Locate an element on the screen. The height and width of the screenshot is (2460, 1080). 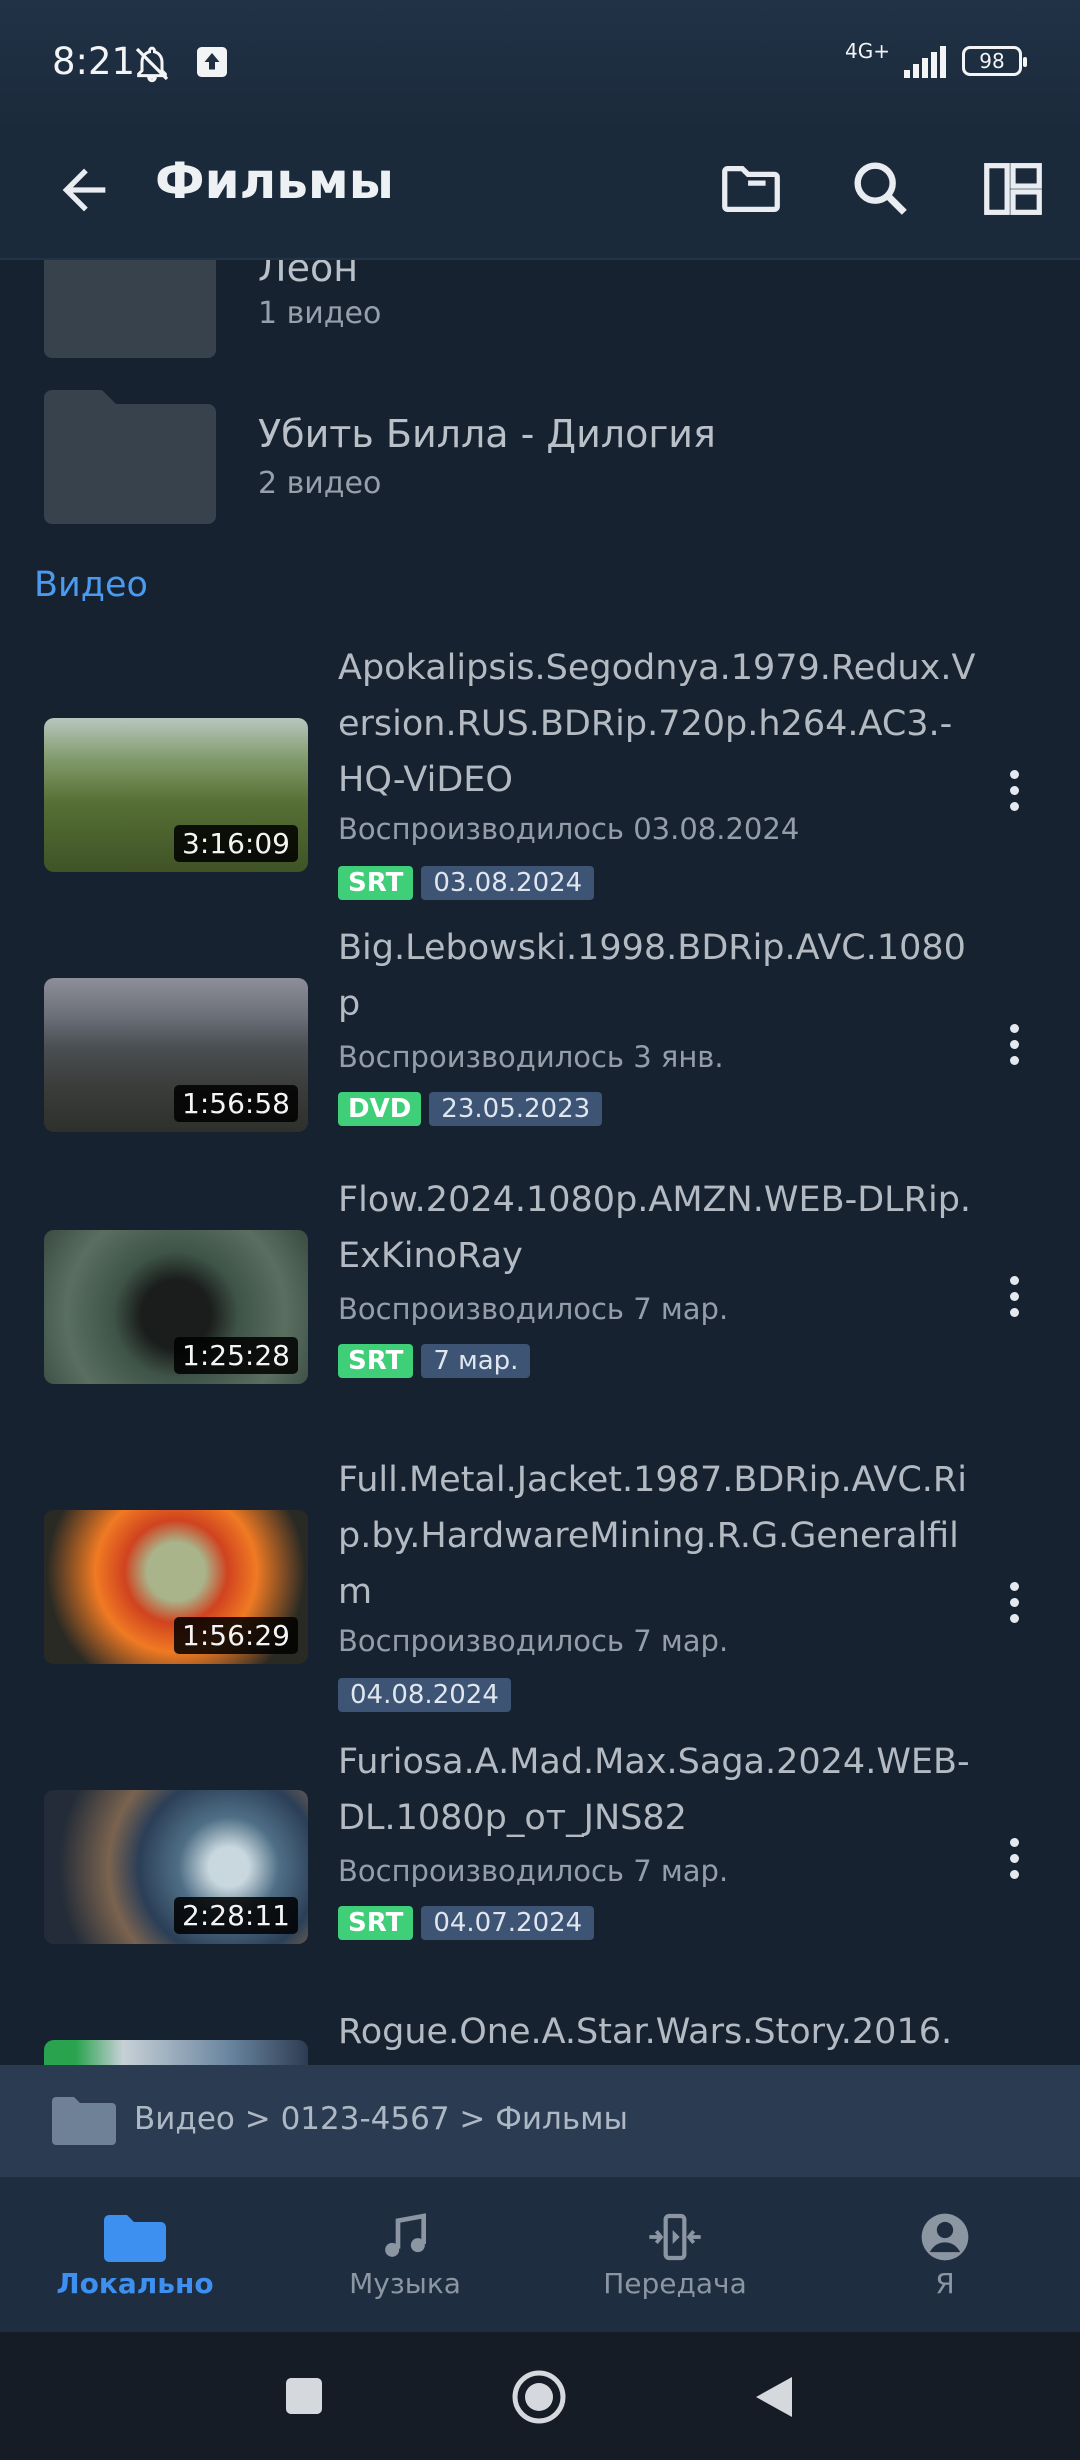
breadcrumb: Видео > 0123-4567 > Фильмы is located at coordinates (381, 2119).